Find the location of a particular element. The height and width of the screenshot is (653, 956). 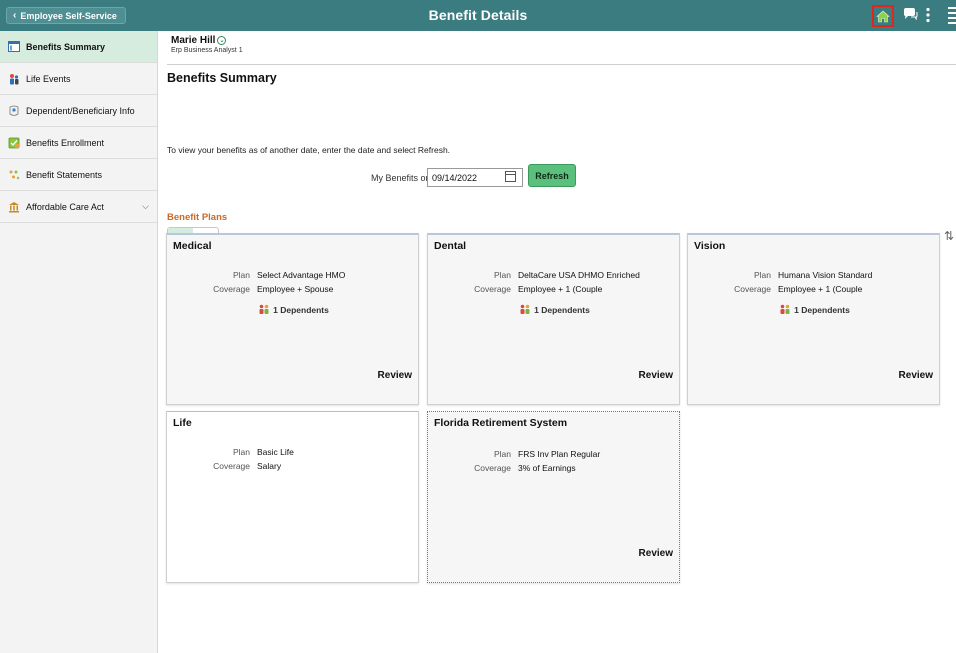

navbar-icon is located at coordinates (952, 16).